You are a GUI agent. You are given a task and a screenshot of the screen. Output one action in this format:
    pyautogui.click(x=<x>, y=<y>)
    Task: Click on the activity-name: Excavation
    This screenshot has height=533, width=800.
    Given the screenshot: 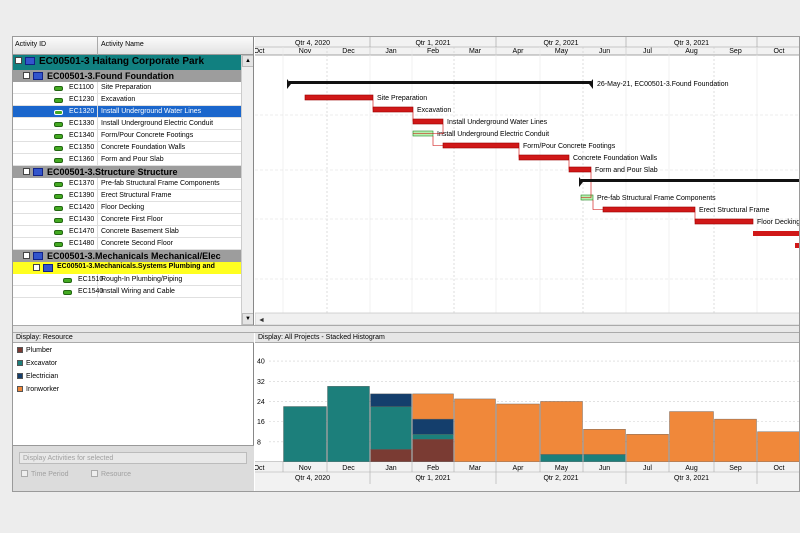 What is the action you would take?
    pyautogui.click(x=118, y=99)
    